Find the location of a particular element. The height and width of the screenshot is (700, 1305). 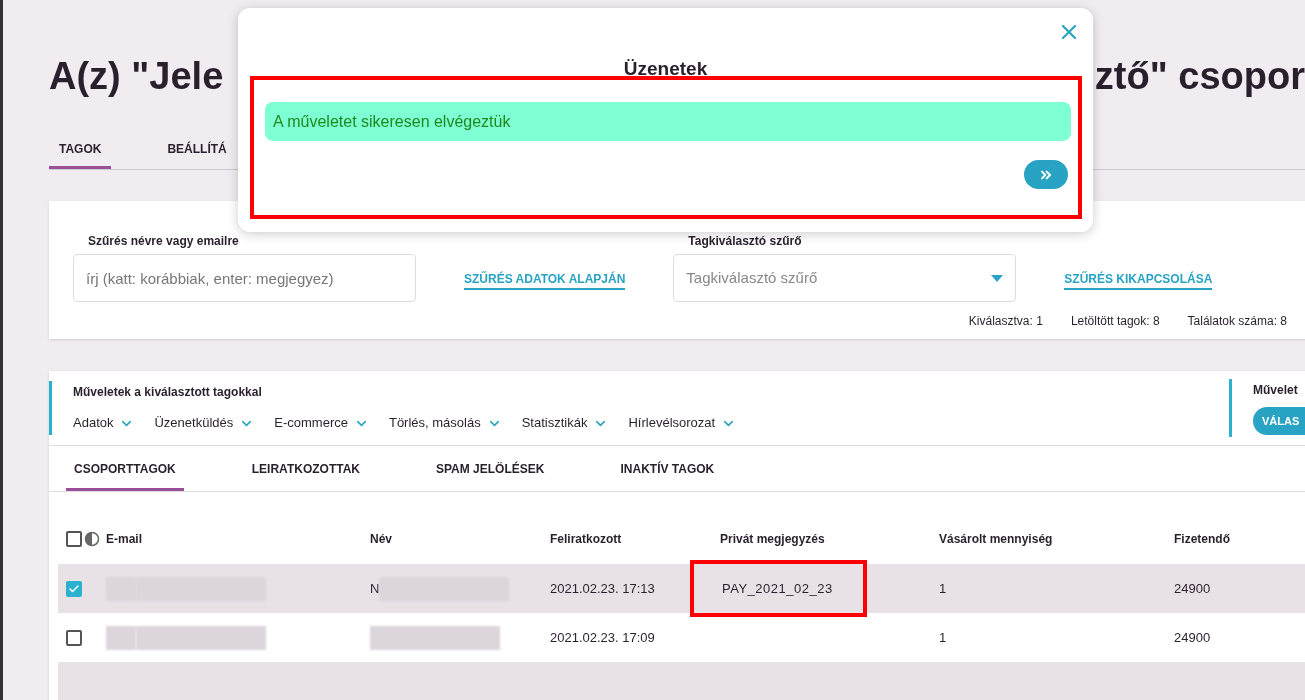

member-tab: INAKTÍV TAGOK is located at coordinates (667, 468).